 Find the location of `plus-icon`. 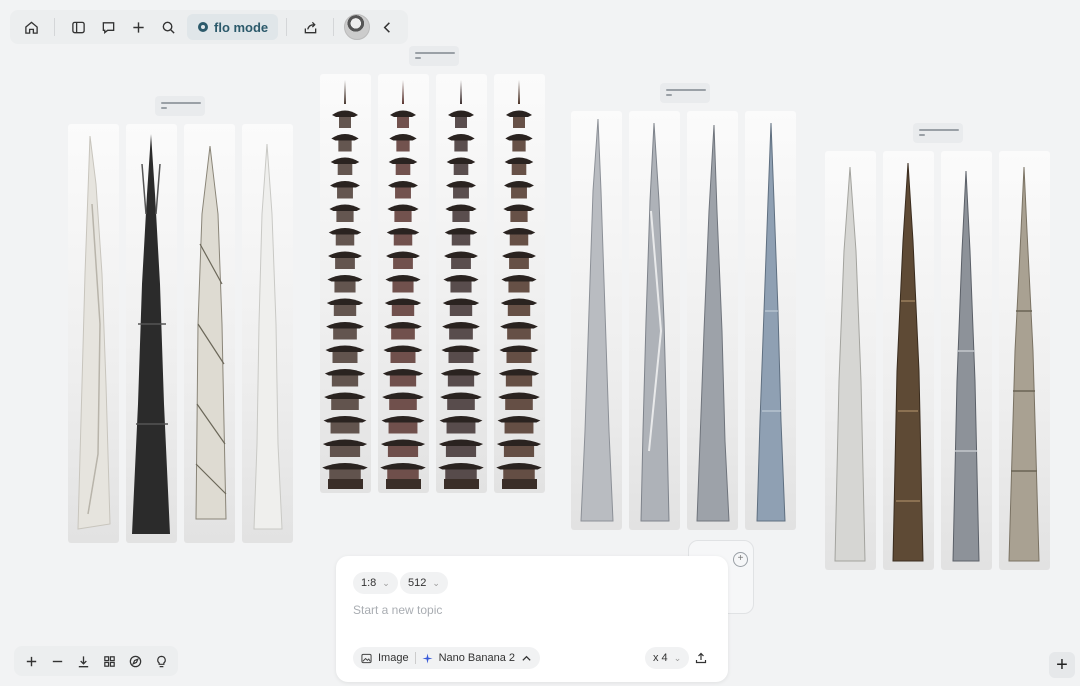

plus-icon is located at coordinates (138, 27).